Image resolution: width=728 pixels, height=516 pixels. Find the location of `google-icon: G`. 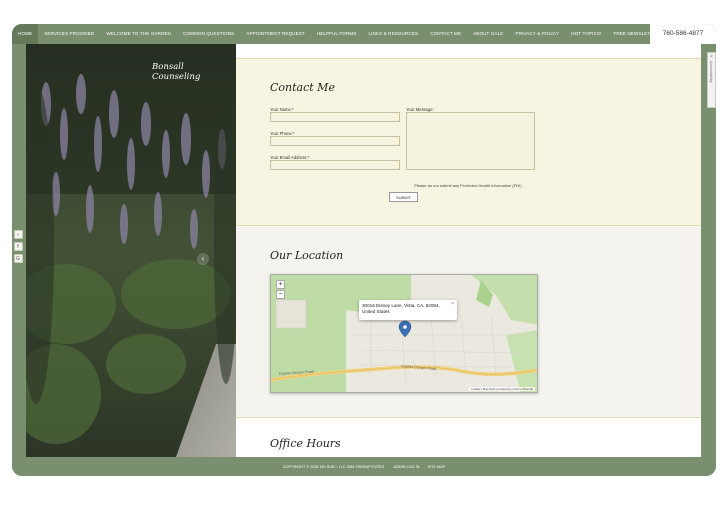

google-icon: G is located at coordinates (18, 258).